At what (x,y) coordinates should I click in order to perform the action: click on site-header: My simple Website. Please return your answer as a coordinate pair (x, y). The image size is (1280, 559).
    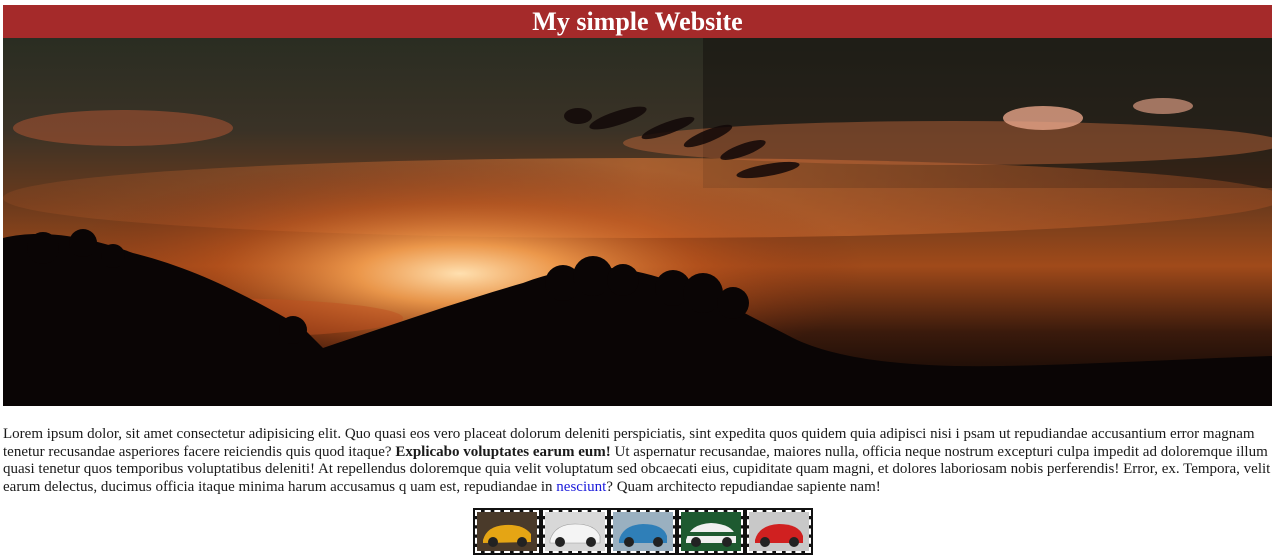
    Looking at the image, I should click on (637, 21).